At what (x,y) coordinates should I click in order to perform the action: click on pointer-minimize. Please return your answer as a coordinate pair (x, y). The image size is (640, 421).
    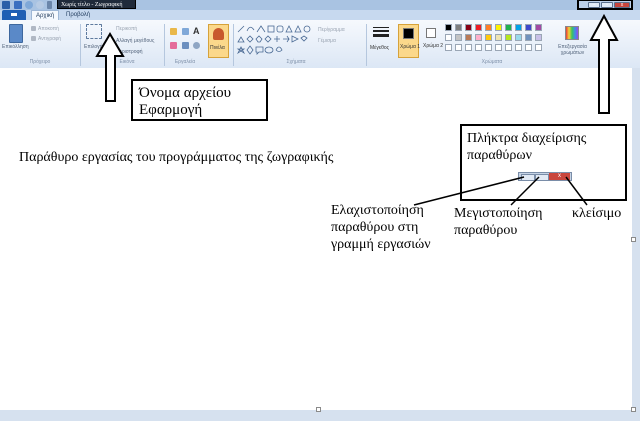
    Looking at the image, I should click on (469, 191).